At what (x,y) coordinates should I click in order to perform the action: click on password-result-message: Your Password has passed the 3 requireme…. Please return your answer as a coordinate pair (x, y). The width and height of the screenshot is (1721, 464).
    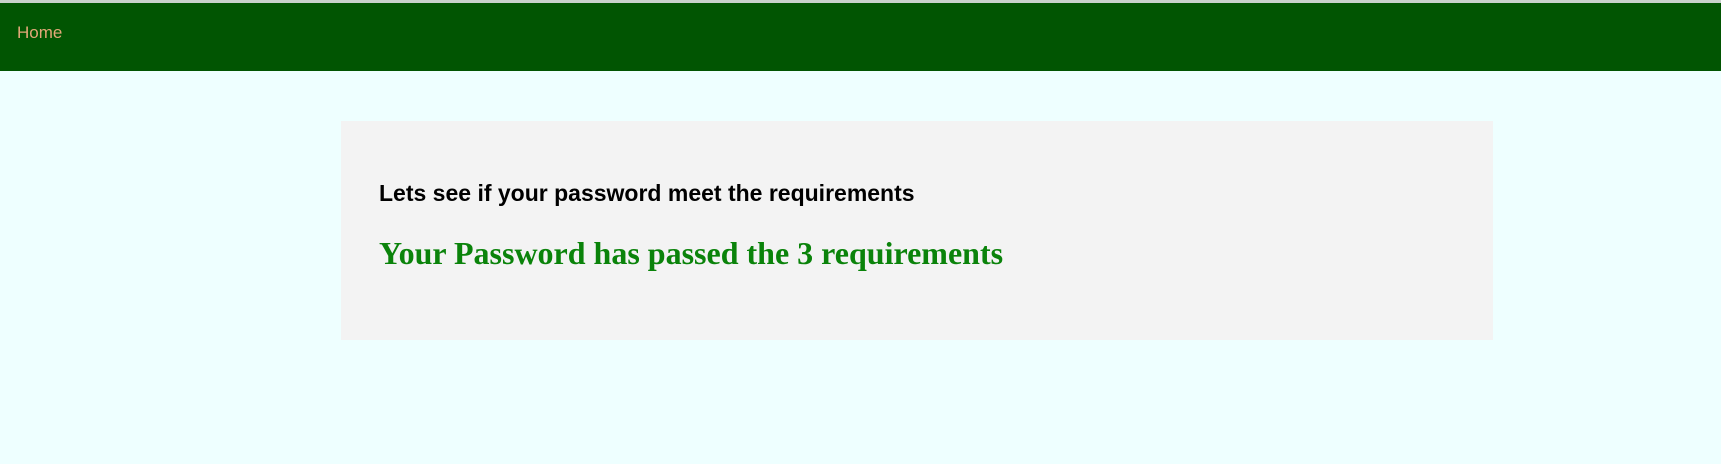
    Looking at the image, I should click on (691, 253).